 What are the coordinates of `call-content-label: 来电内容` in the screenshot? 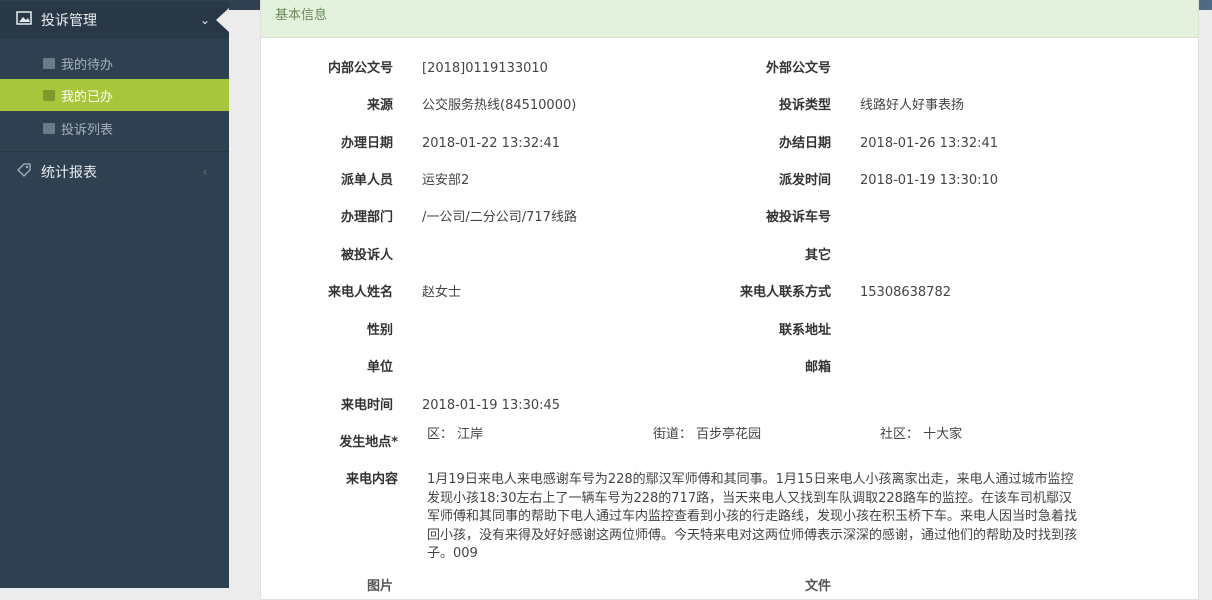 It's located at (371, 479).